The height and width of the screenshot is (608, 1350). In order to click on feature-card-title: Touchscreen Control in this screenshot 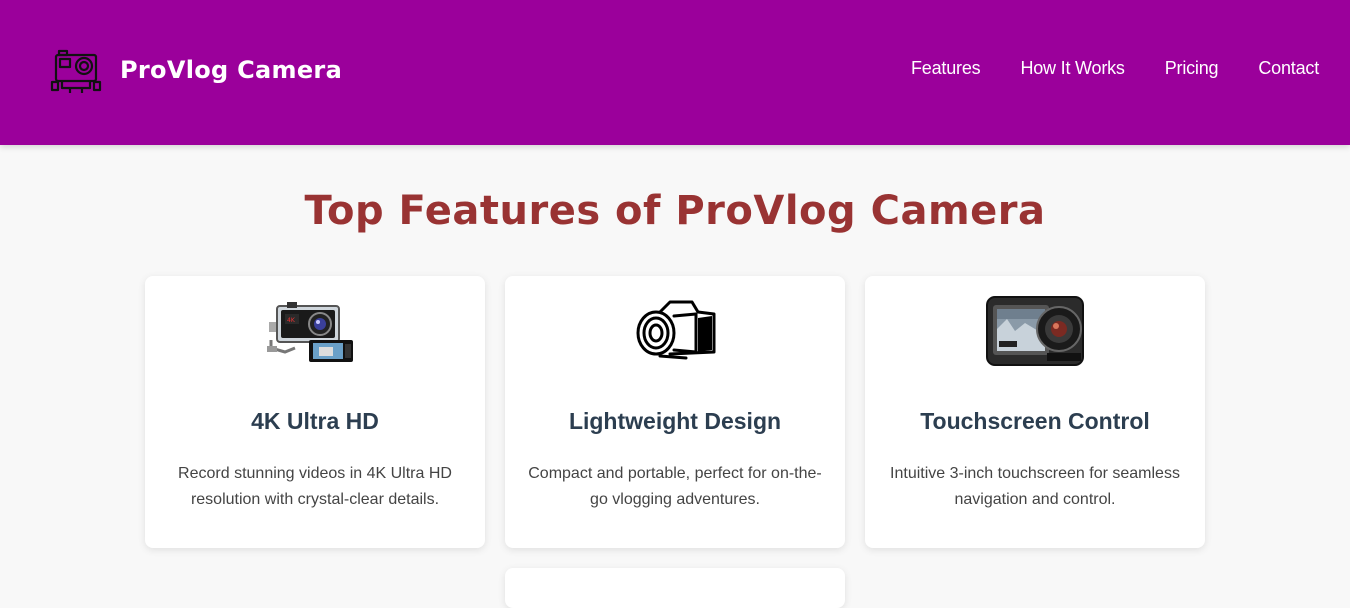, I will do `click(1035, 421)`.